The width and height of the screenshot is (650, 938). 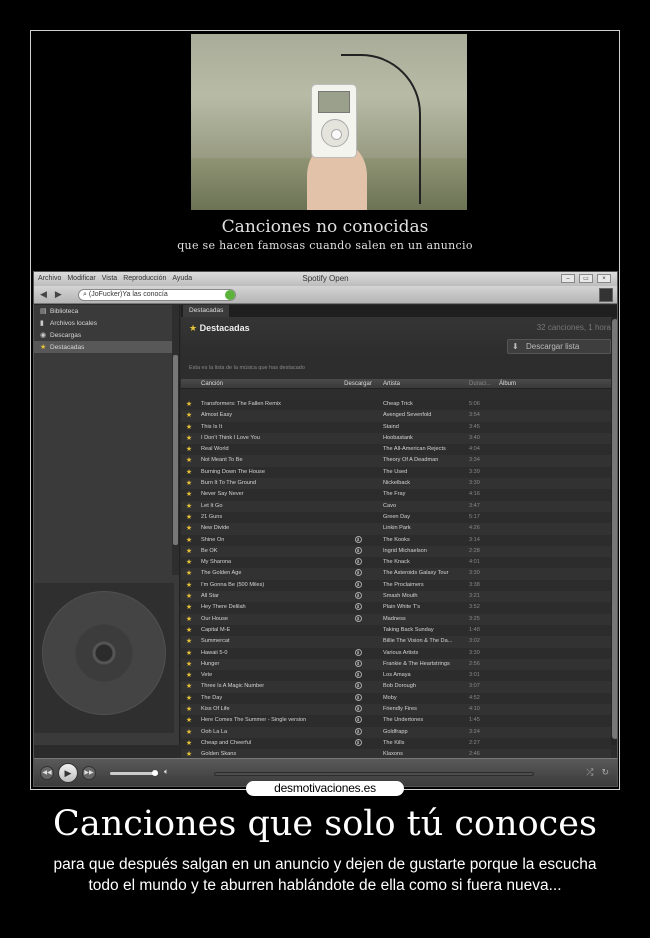 I want to click on table-row: ★ Be OK ⬇ Ingrid Michaelson 2:28, so click(x=396, y=551).